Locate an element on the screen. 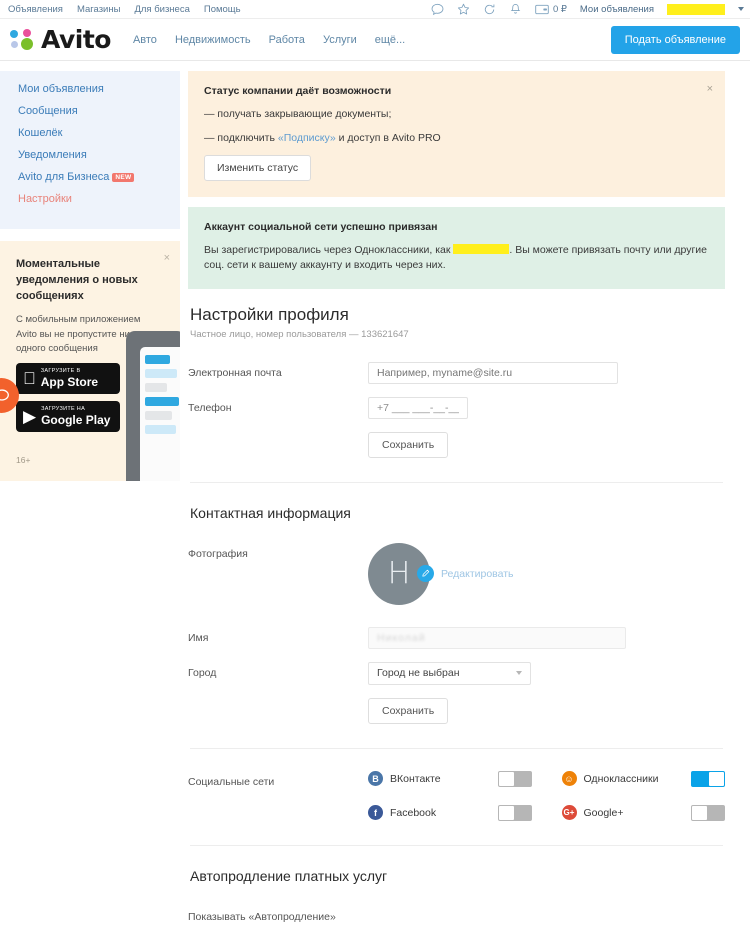  social-label-googleplus: Google+ is located at coordinates (603, 812).